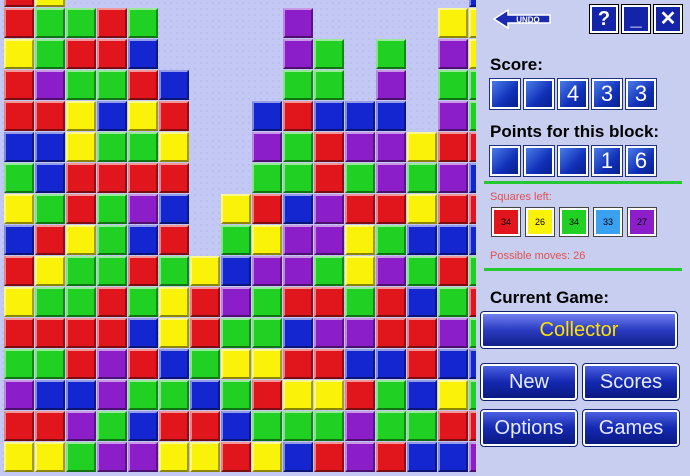 The height and width of the screenshot is (476, 690). Describe the element at coordinates (631, 428) in the screenshot. I see `games-button: Games` at that location.